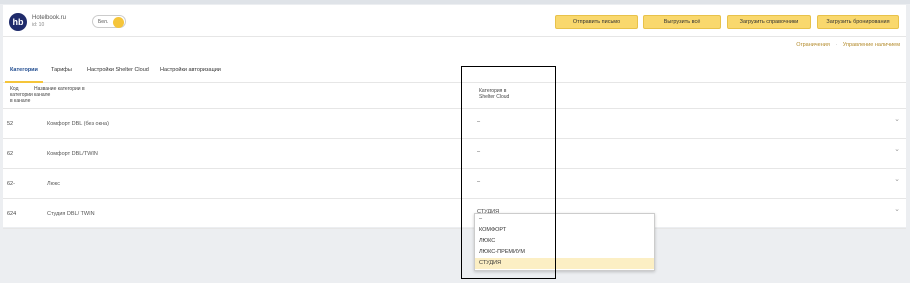  I want to click on tab-auth-settings: Настройки авторизации, so click(190, 70).